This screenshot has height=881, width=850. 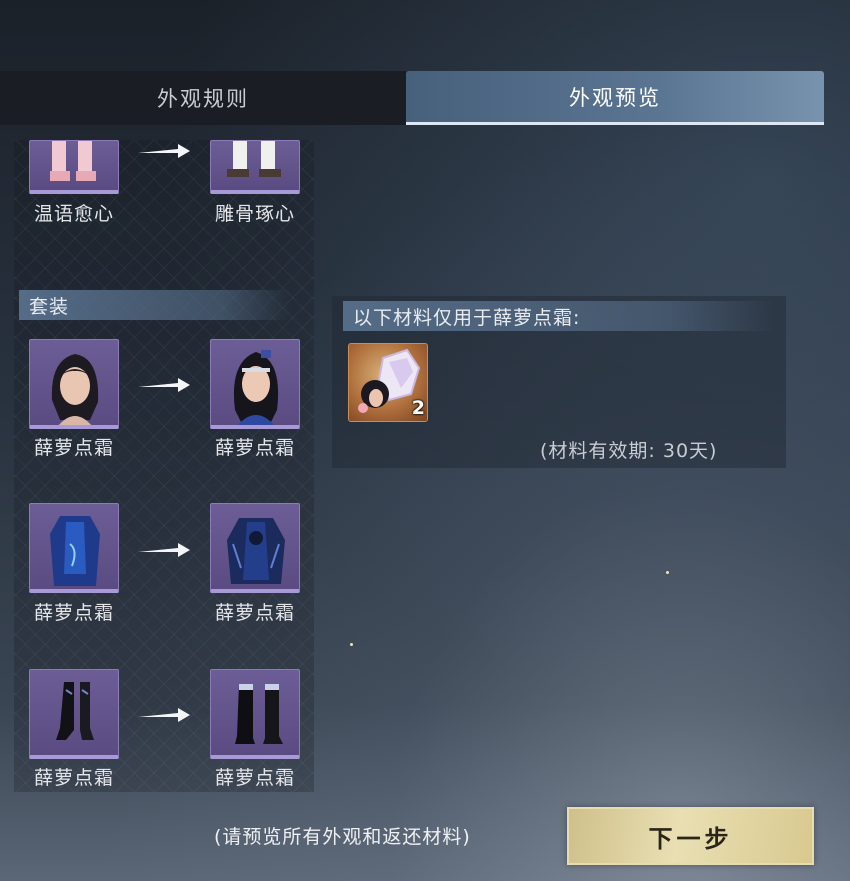 What do you see at coordinates (73, 778) in the screenshot?
I see `suit-label-from-3: 薛萝点霜` at bounding box center [73, 778].